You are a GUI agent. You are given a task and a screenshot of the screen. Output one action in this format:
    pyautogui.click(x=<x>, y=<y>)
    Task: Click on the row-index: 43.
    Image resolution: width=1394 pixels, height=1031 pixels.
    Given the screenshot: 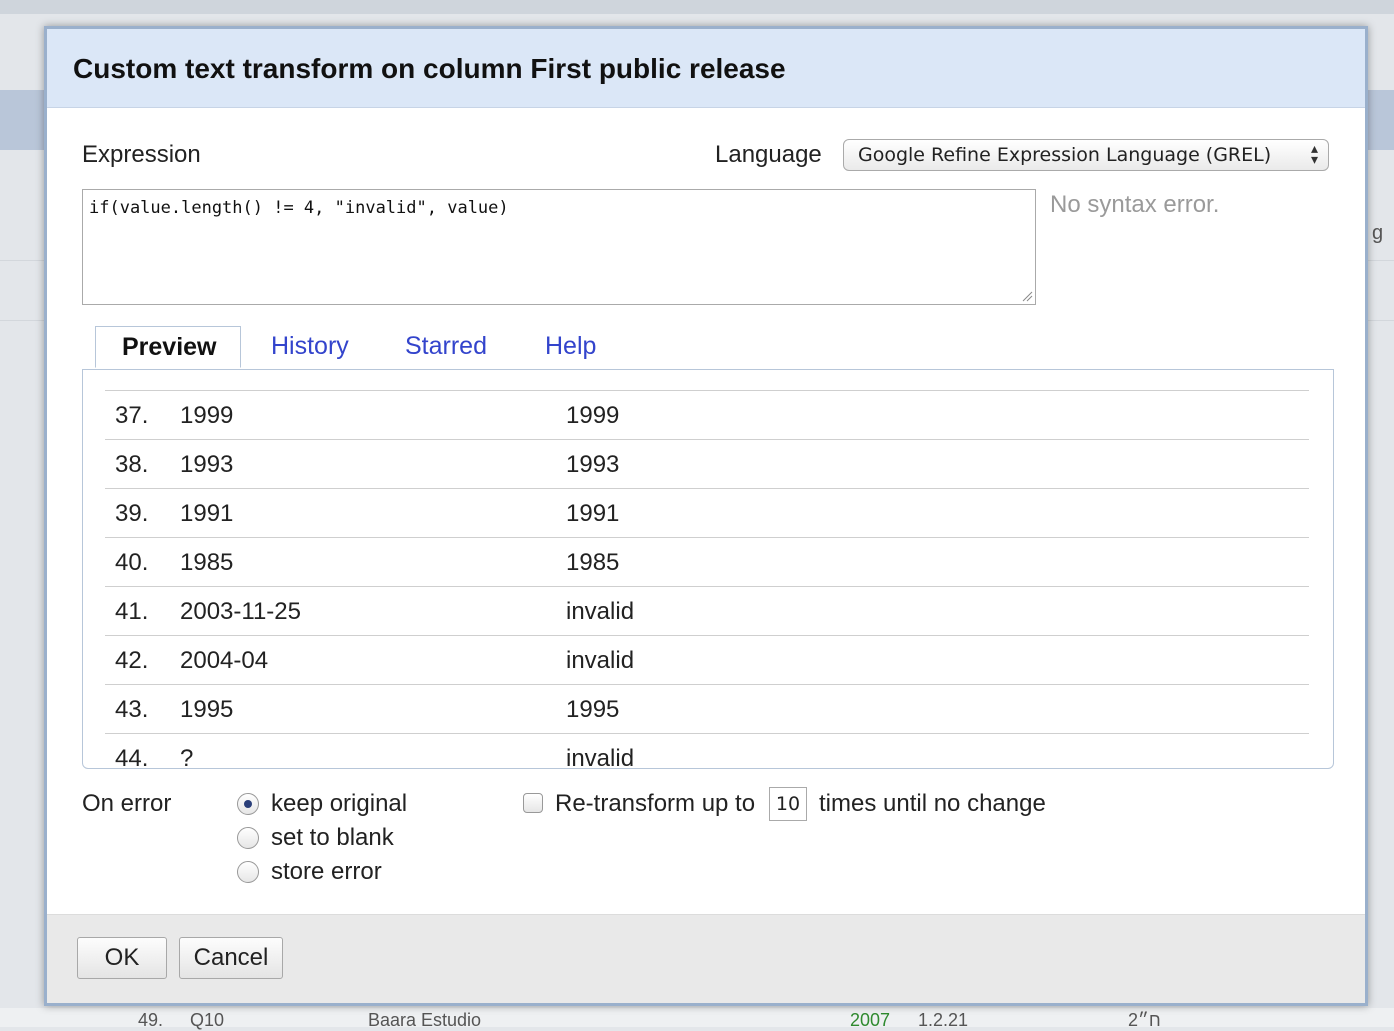 What is the action you would take?
    pyautogui.click(x=132, y=709)
    